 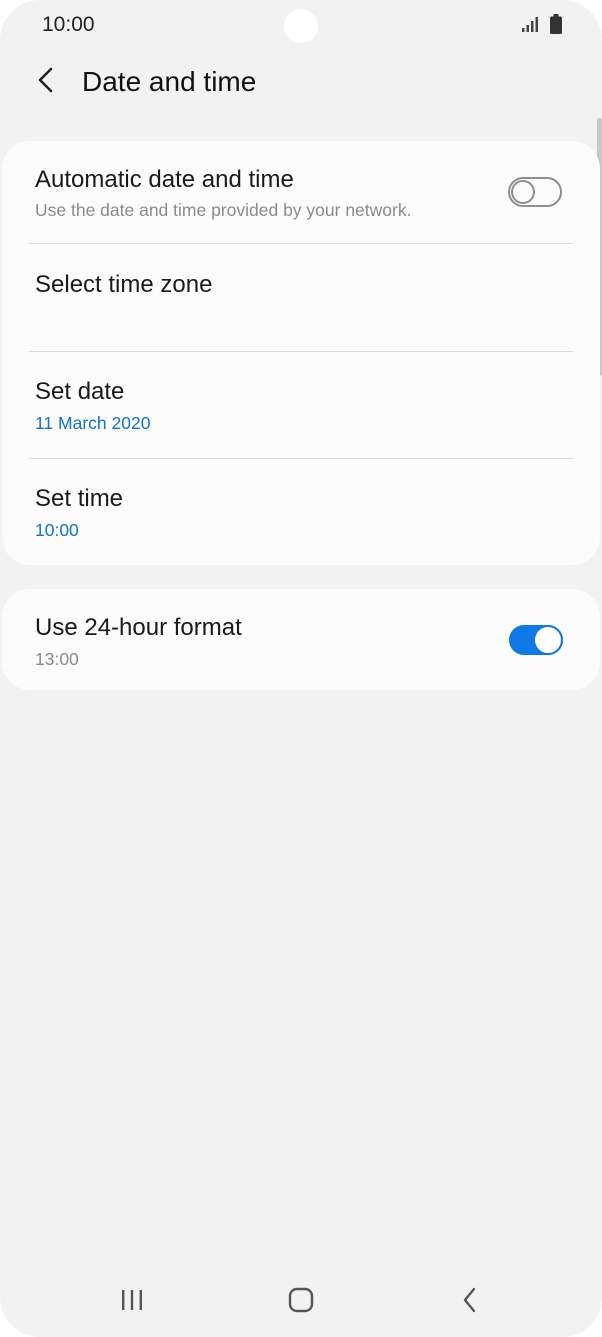 I want to click on set-time-value: 10:00, so click(x=57, y=530).